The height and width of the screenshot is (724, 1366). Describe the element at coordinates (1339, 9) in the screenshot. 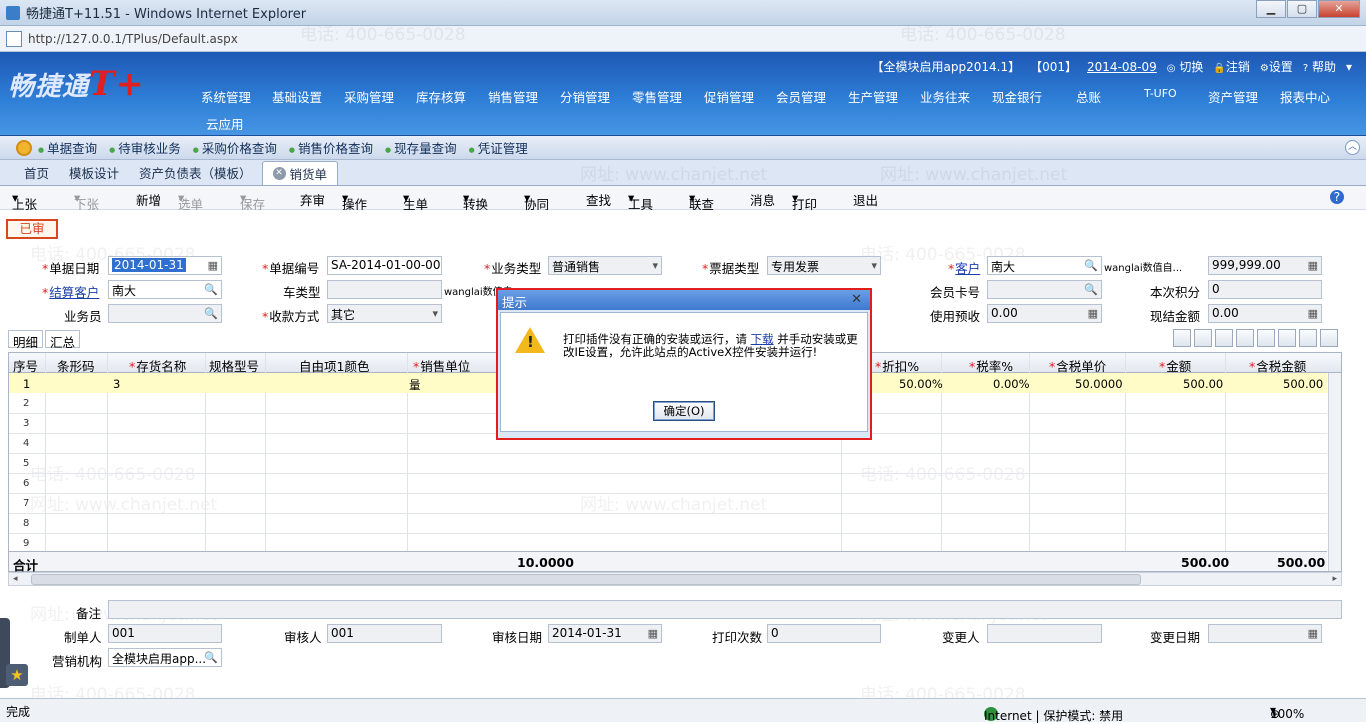

I see `close-window-button: ✕` at that location.